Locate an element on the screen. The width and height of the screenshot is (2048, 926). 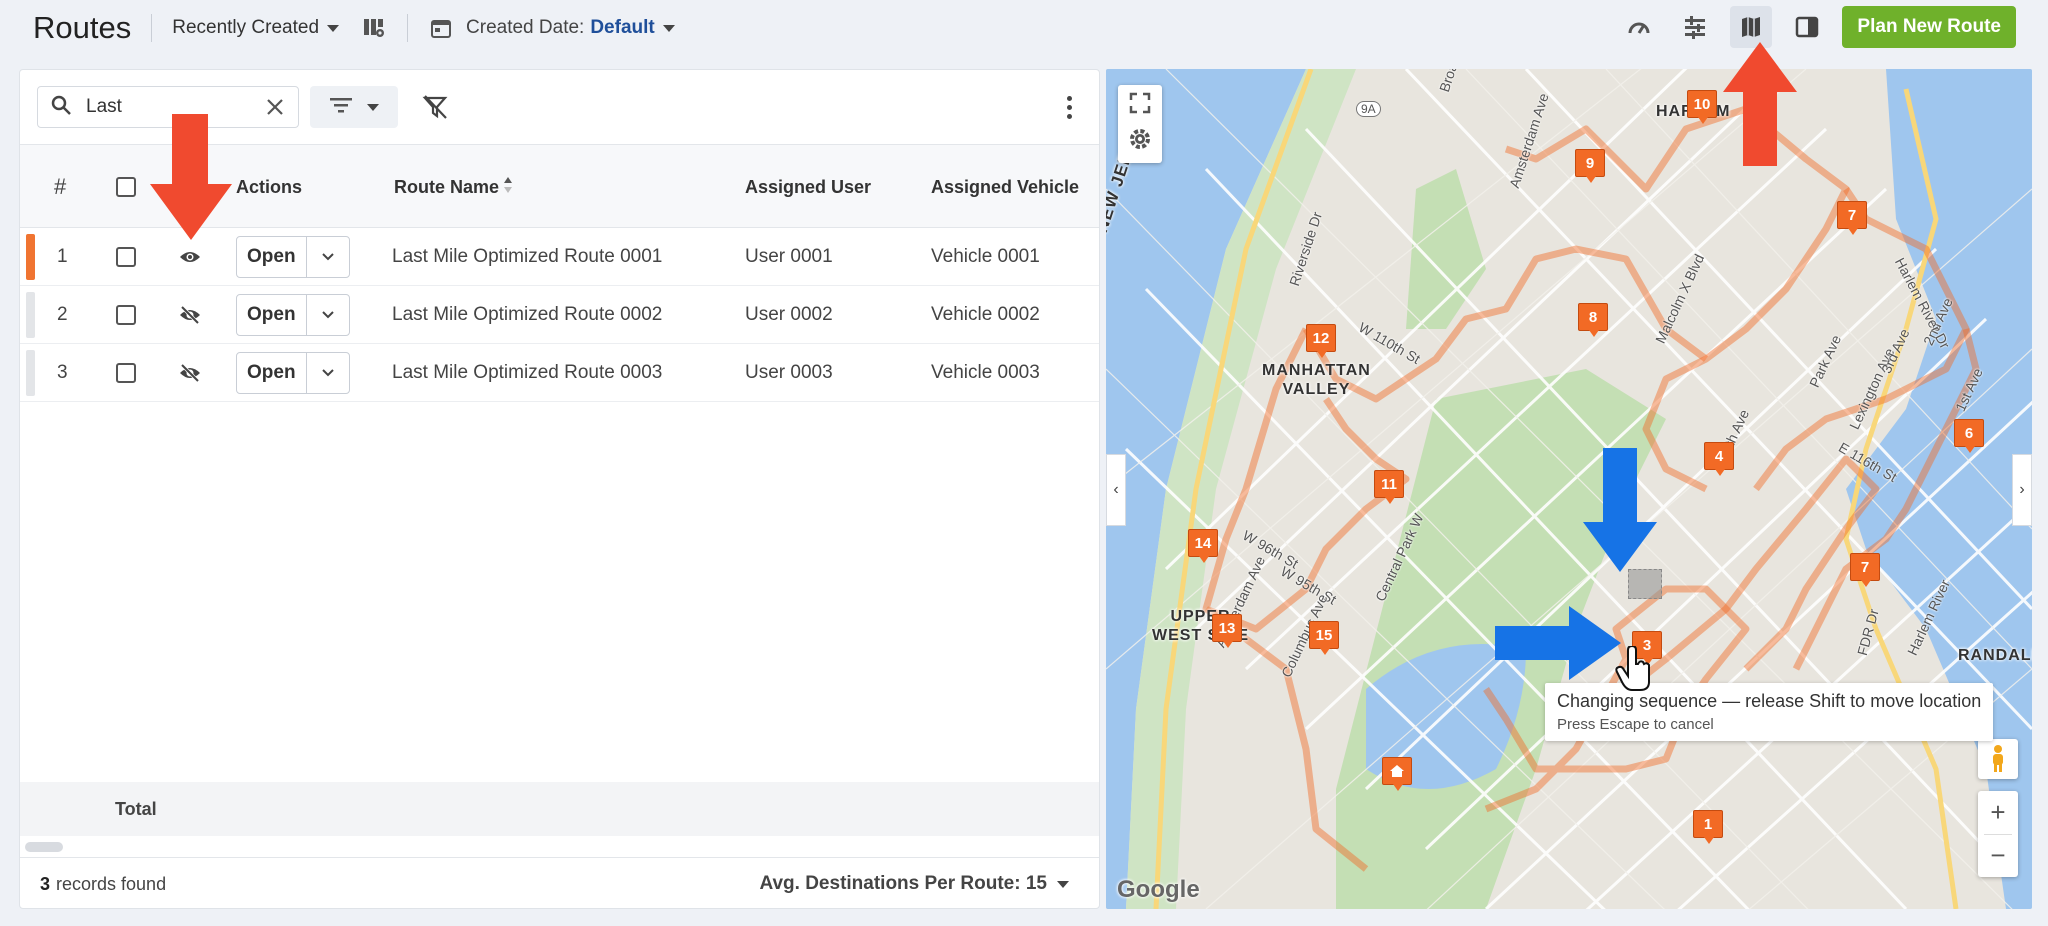
route-stop-marker: 6 is located at coordinates (1969, 436).